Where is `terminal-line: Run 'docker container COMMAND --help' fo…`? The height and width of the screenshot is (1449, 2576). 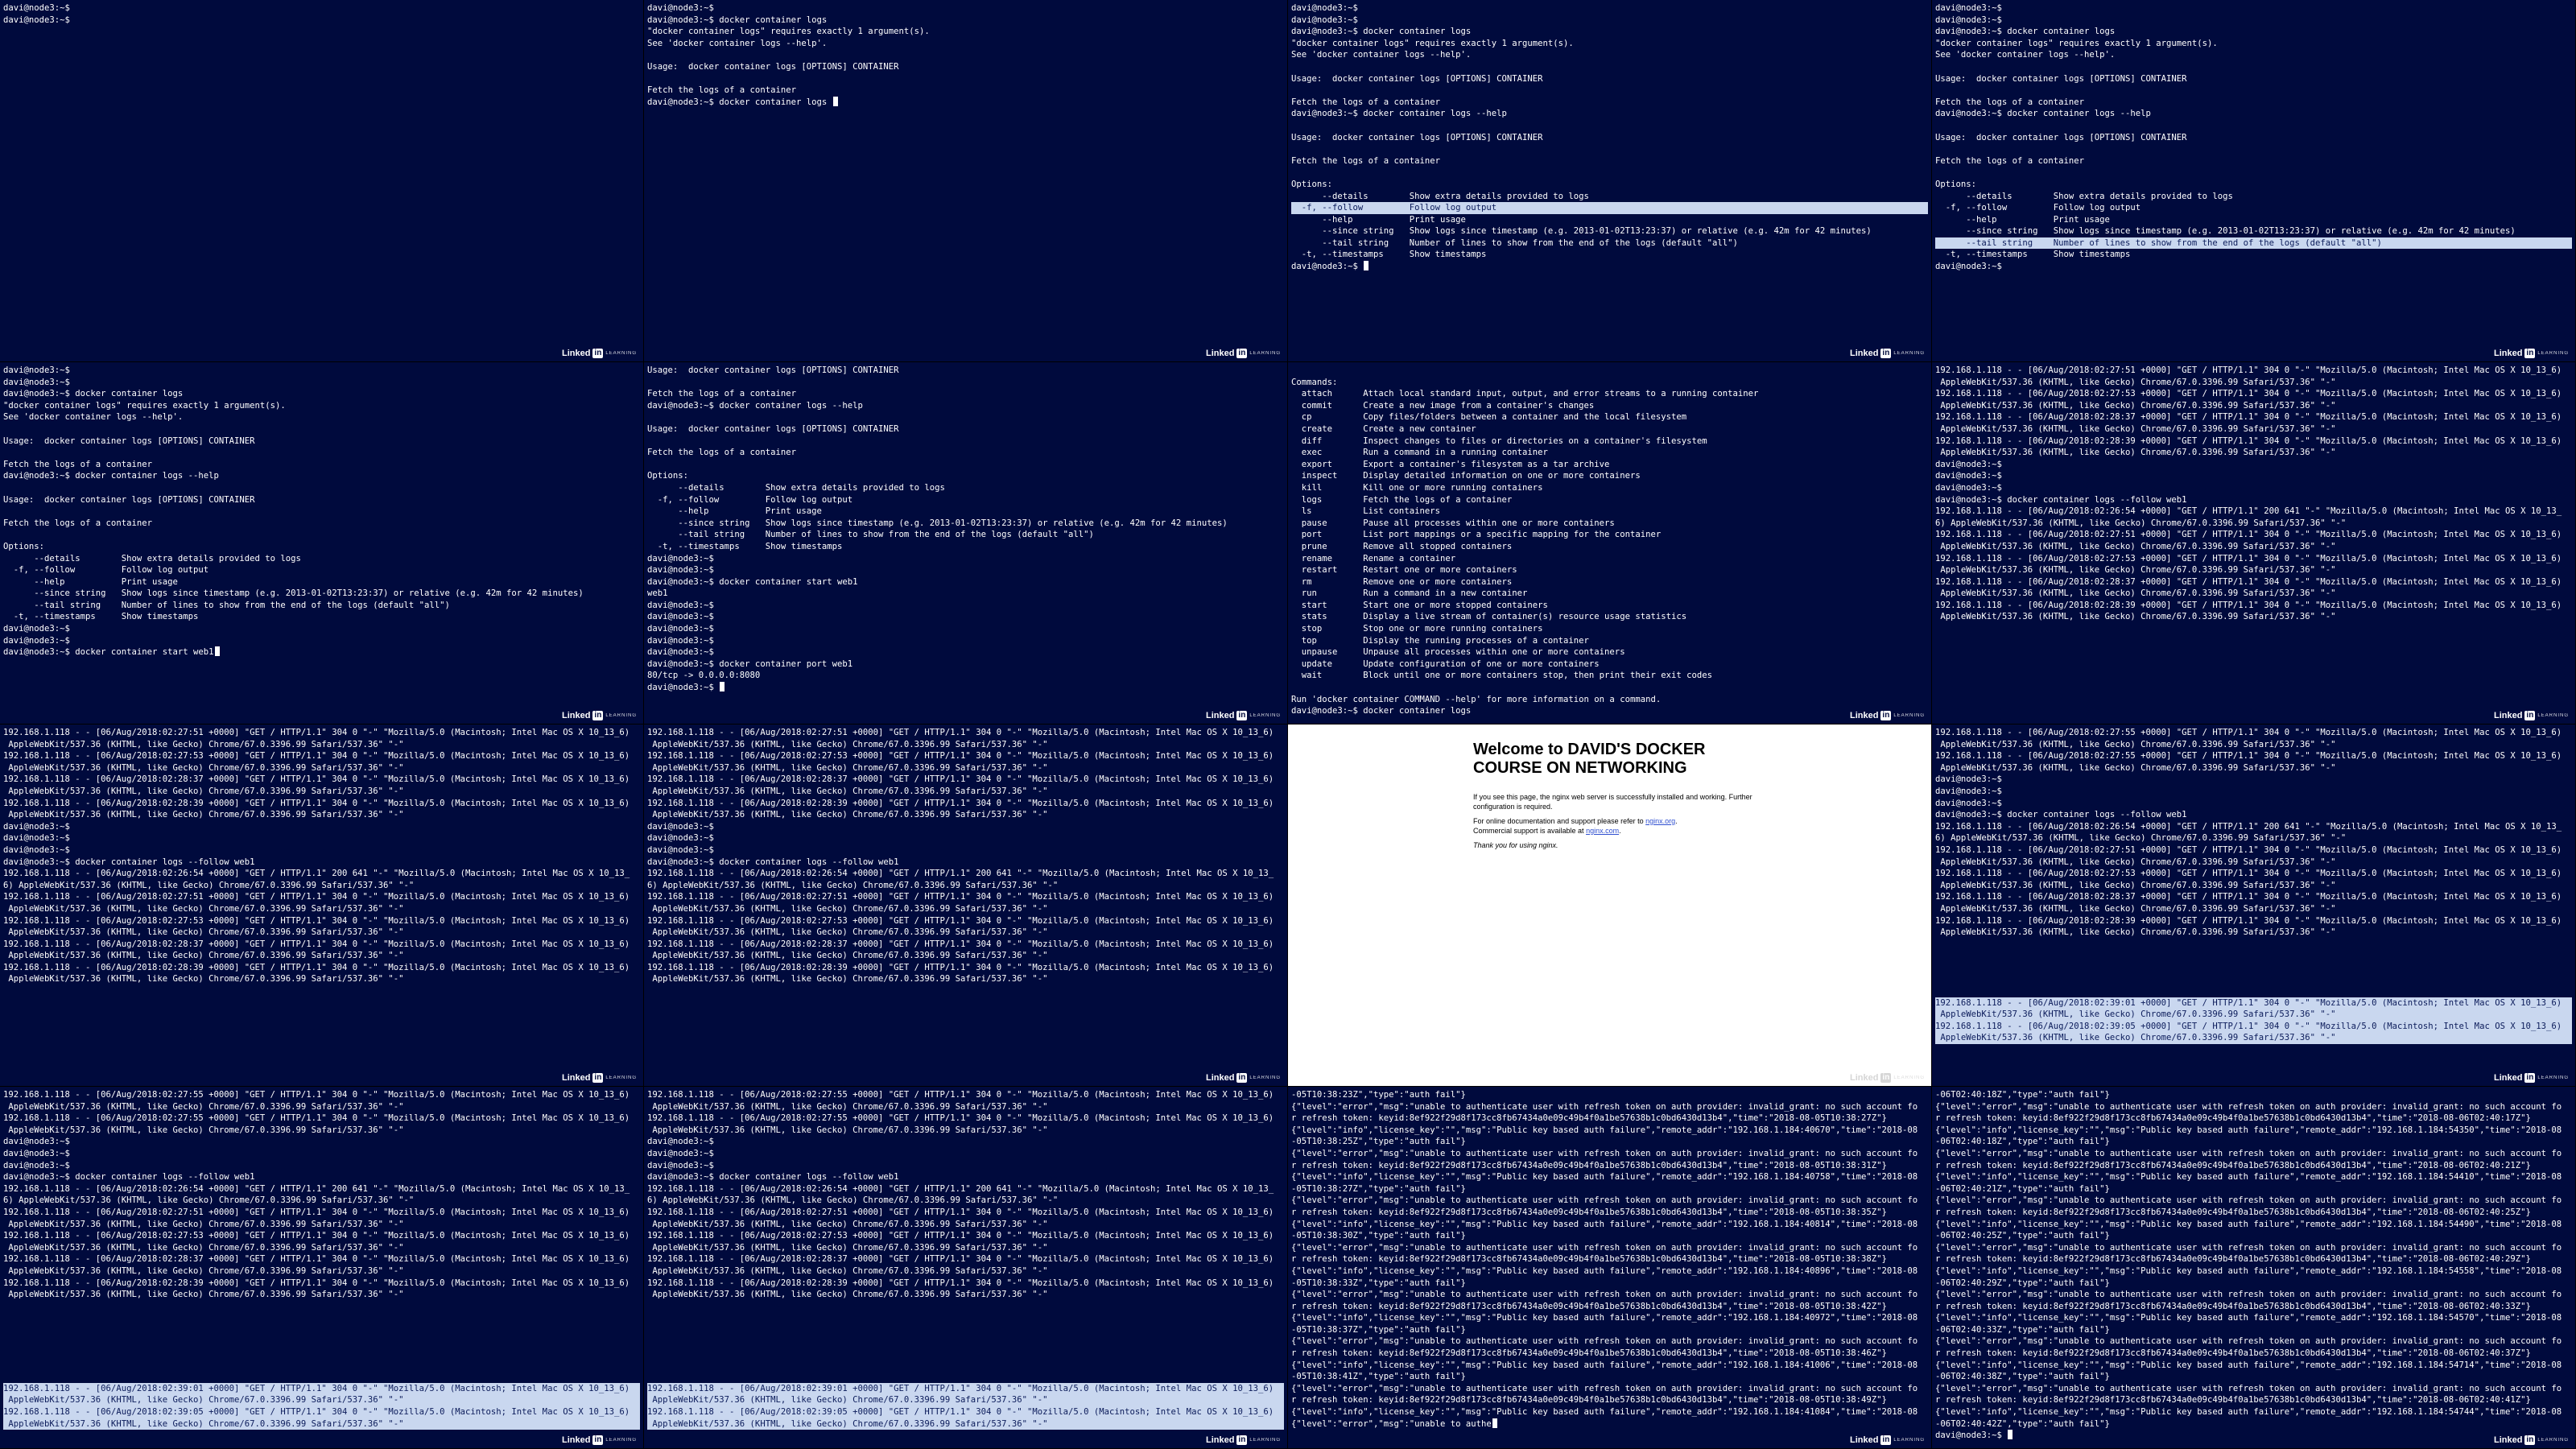 terminal-line: Run 'docker container COMMAND --help' fo… is located at coordinates (1476, 699).